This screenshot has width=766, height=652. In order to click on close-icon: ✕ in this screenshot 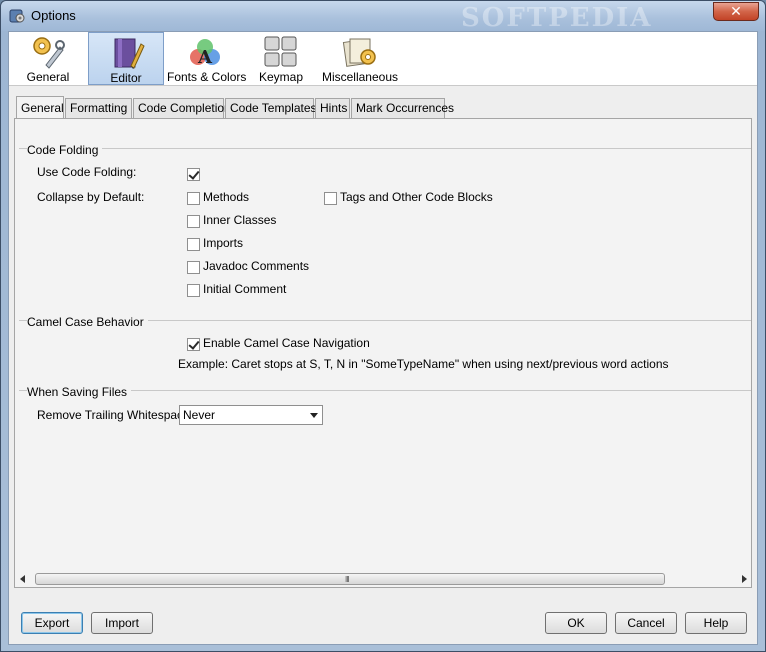, I will do `click(736, 11)`.